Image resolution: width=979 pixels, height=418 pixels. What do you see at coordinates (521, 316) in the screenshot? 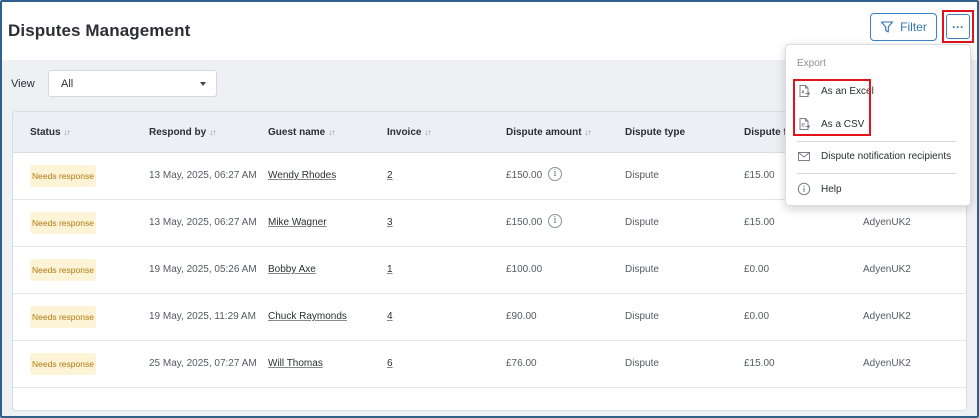
I see `dispute-amount-cell: £90.00` at bounding box center [521, 316].